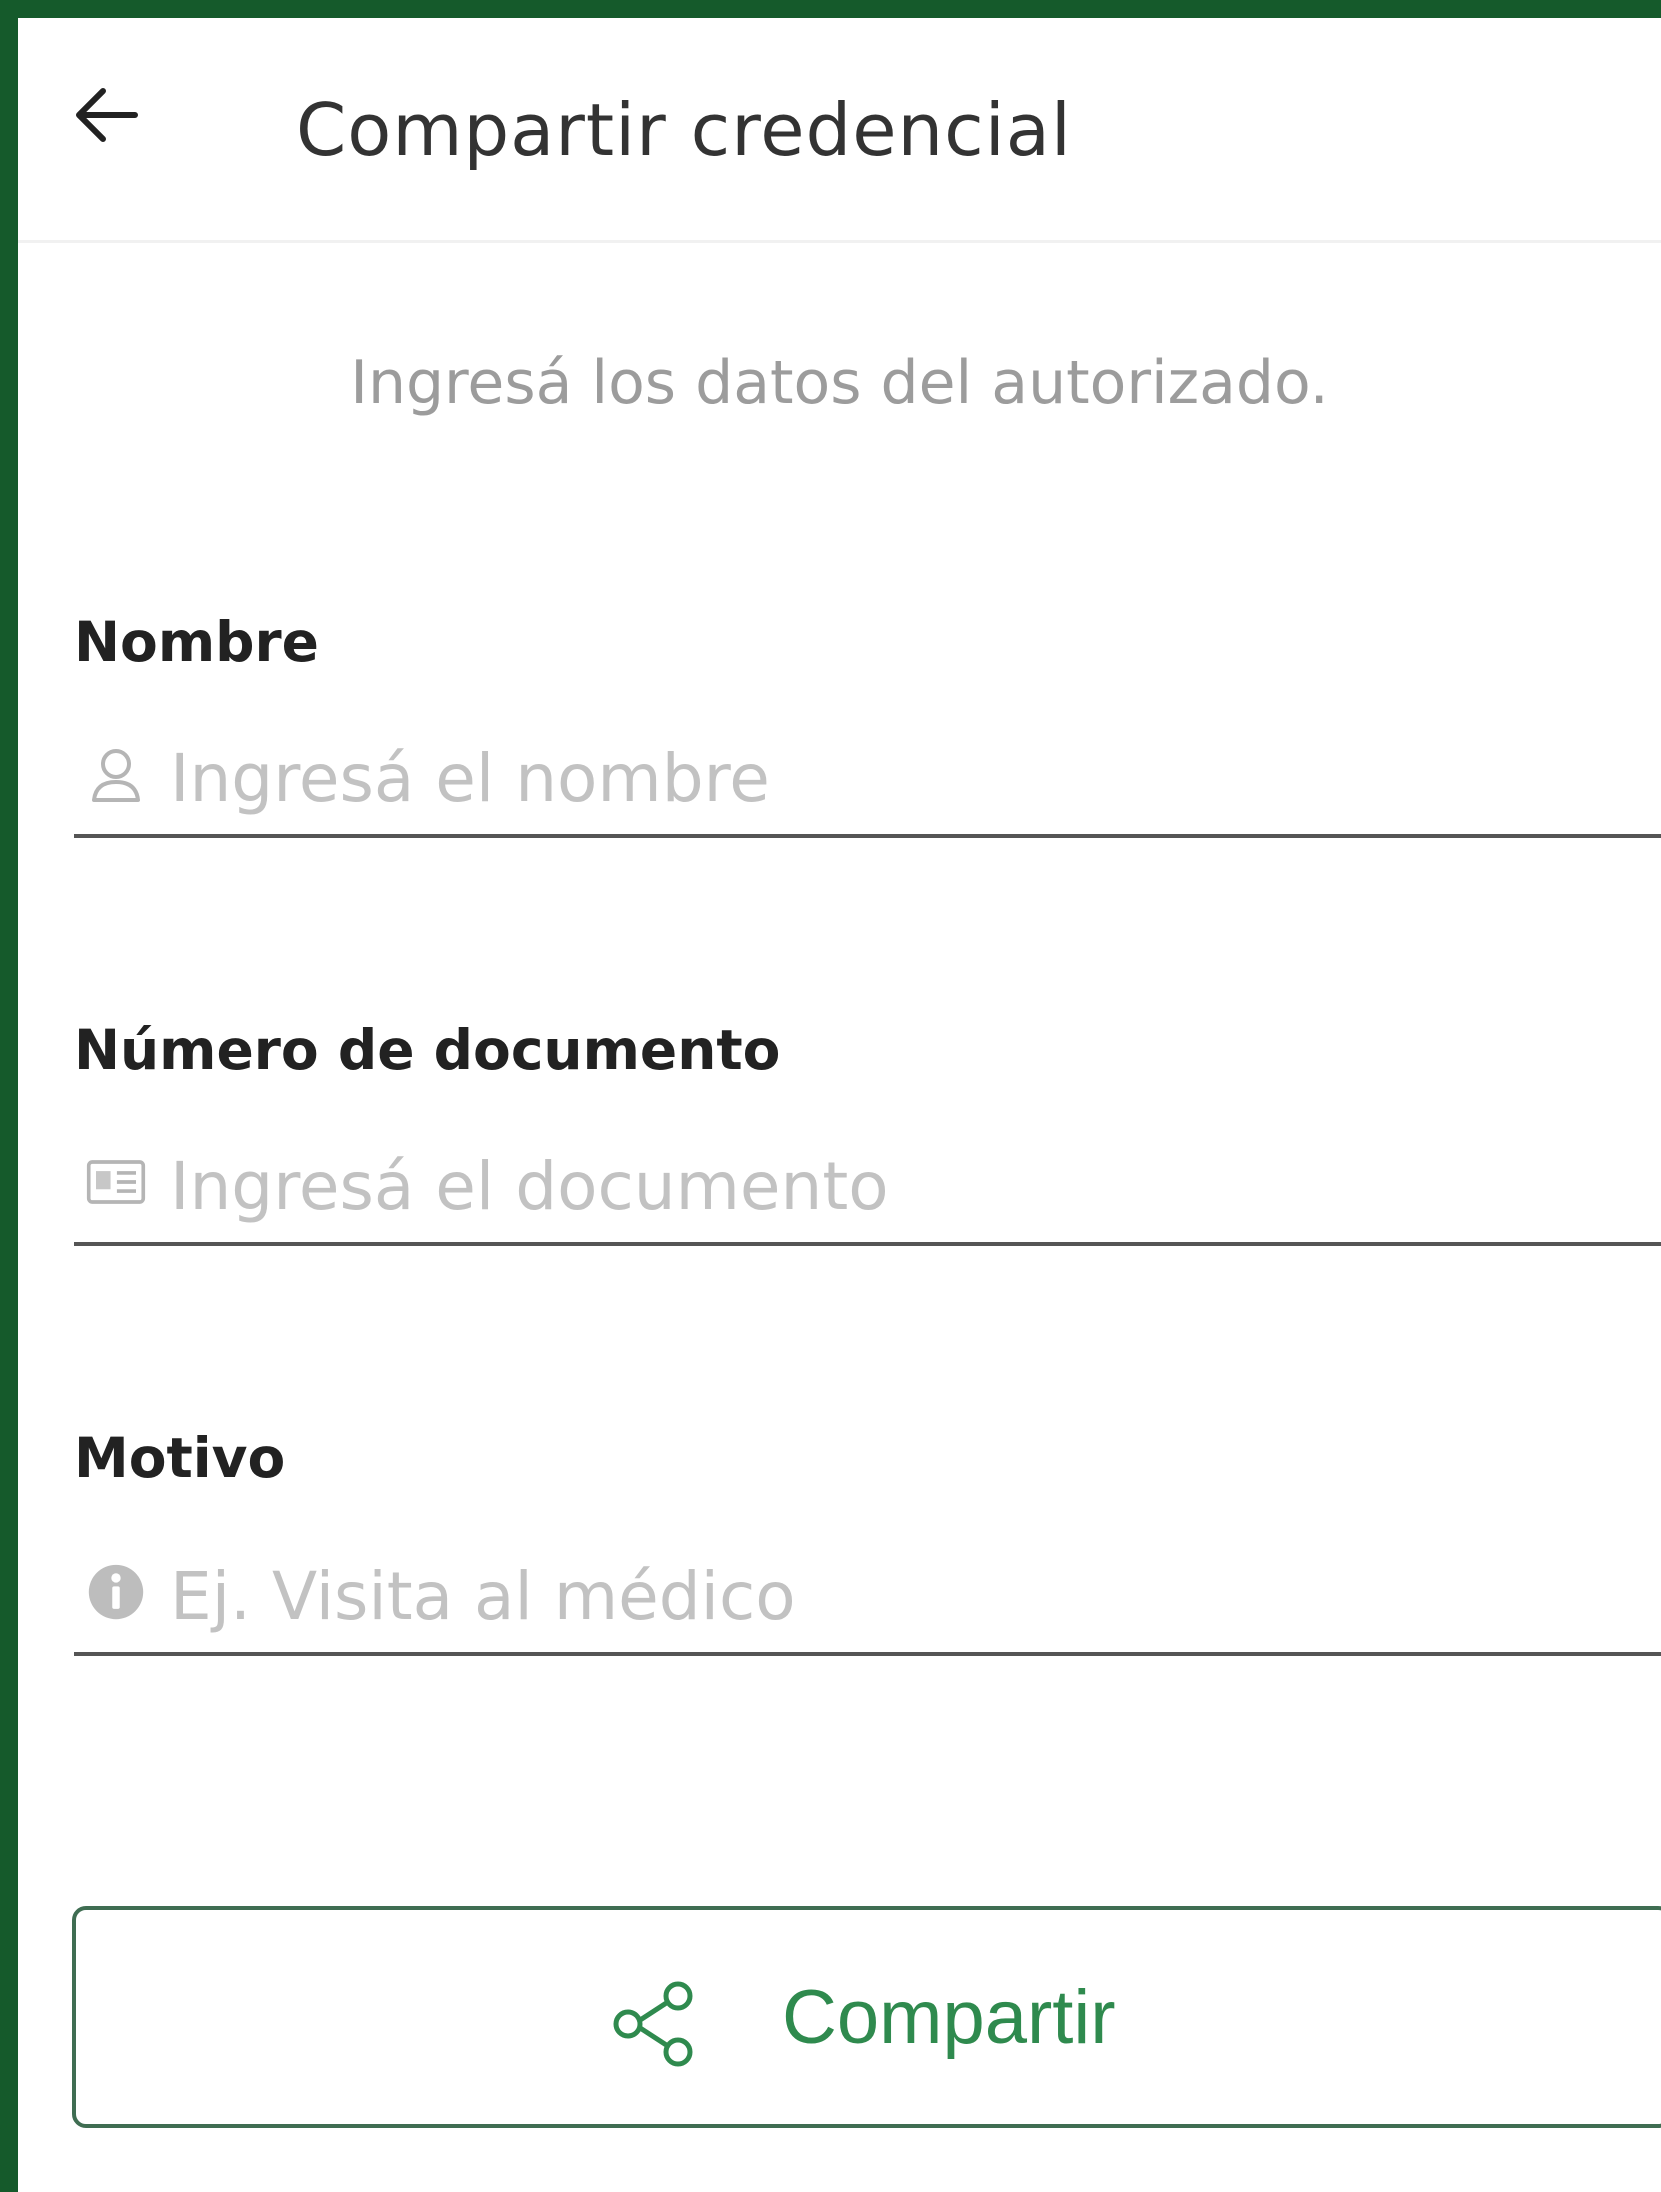 Image resolution: width=1661 pixels, height=2192 pixels. I want to click on reason-placeholder: Ej. Visita al médico, so click(483, 1596).